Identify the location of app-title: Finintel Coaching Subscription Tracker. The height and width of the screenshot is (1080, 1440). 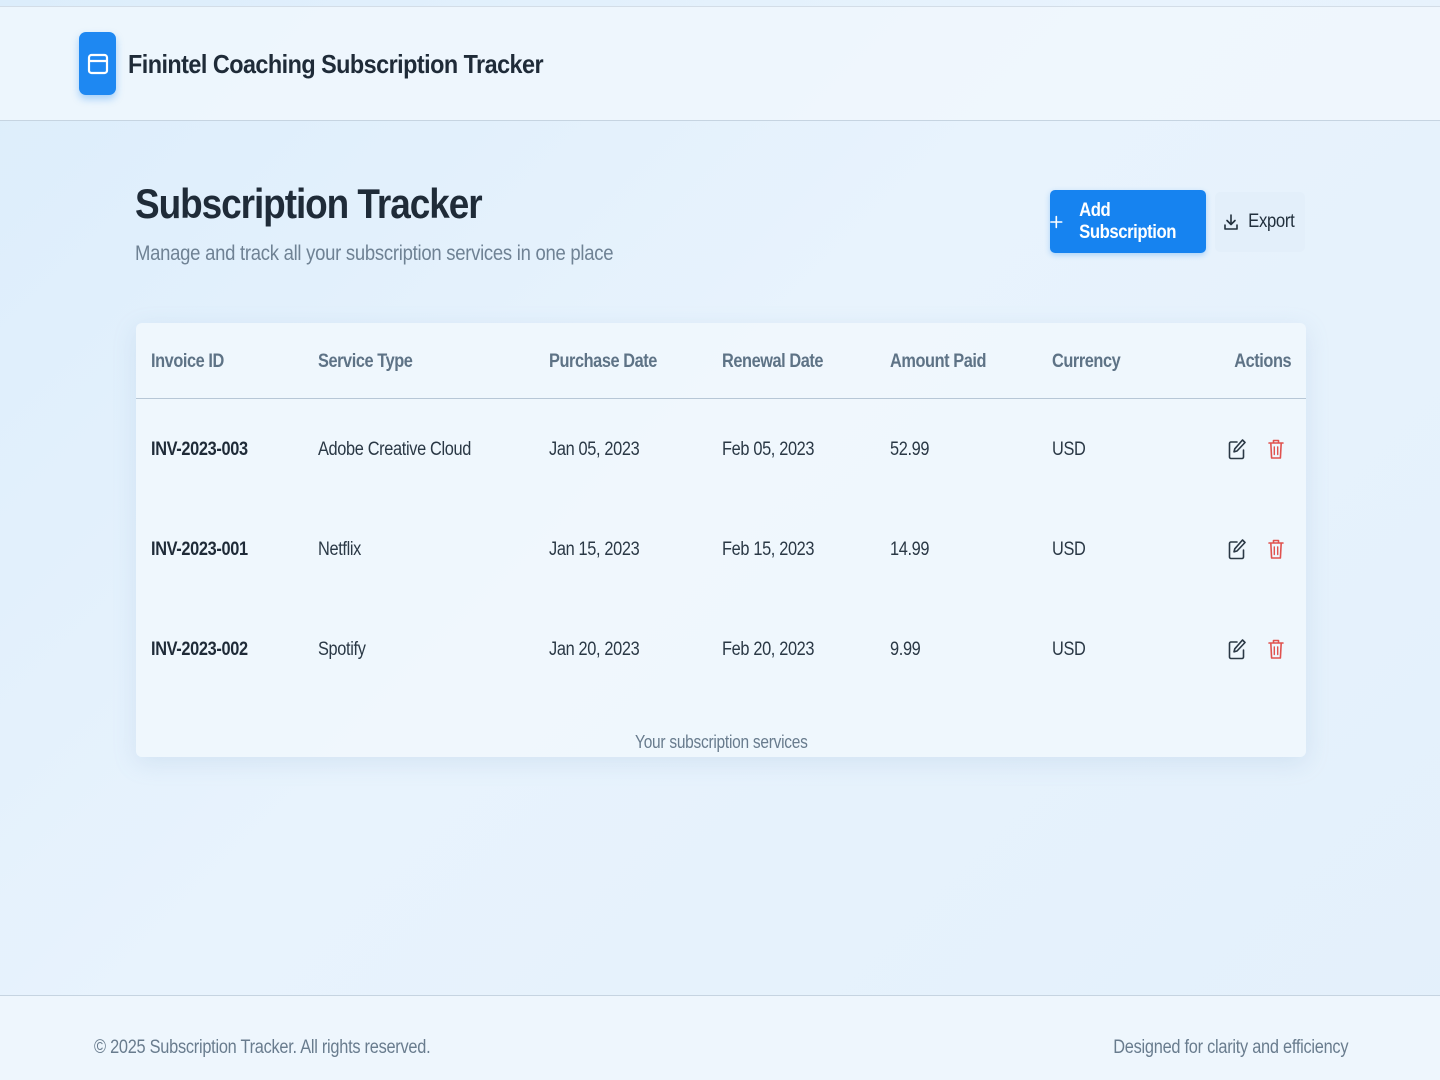
(336, 64).